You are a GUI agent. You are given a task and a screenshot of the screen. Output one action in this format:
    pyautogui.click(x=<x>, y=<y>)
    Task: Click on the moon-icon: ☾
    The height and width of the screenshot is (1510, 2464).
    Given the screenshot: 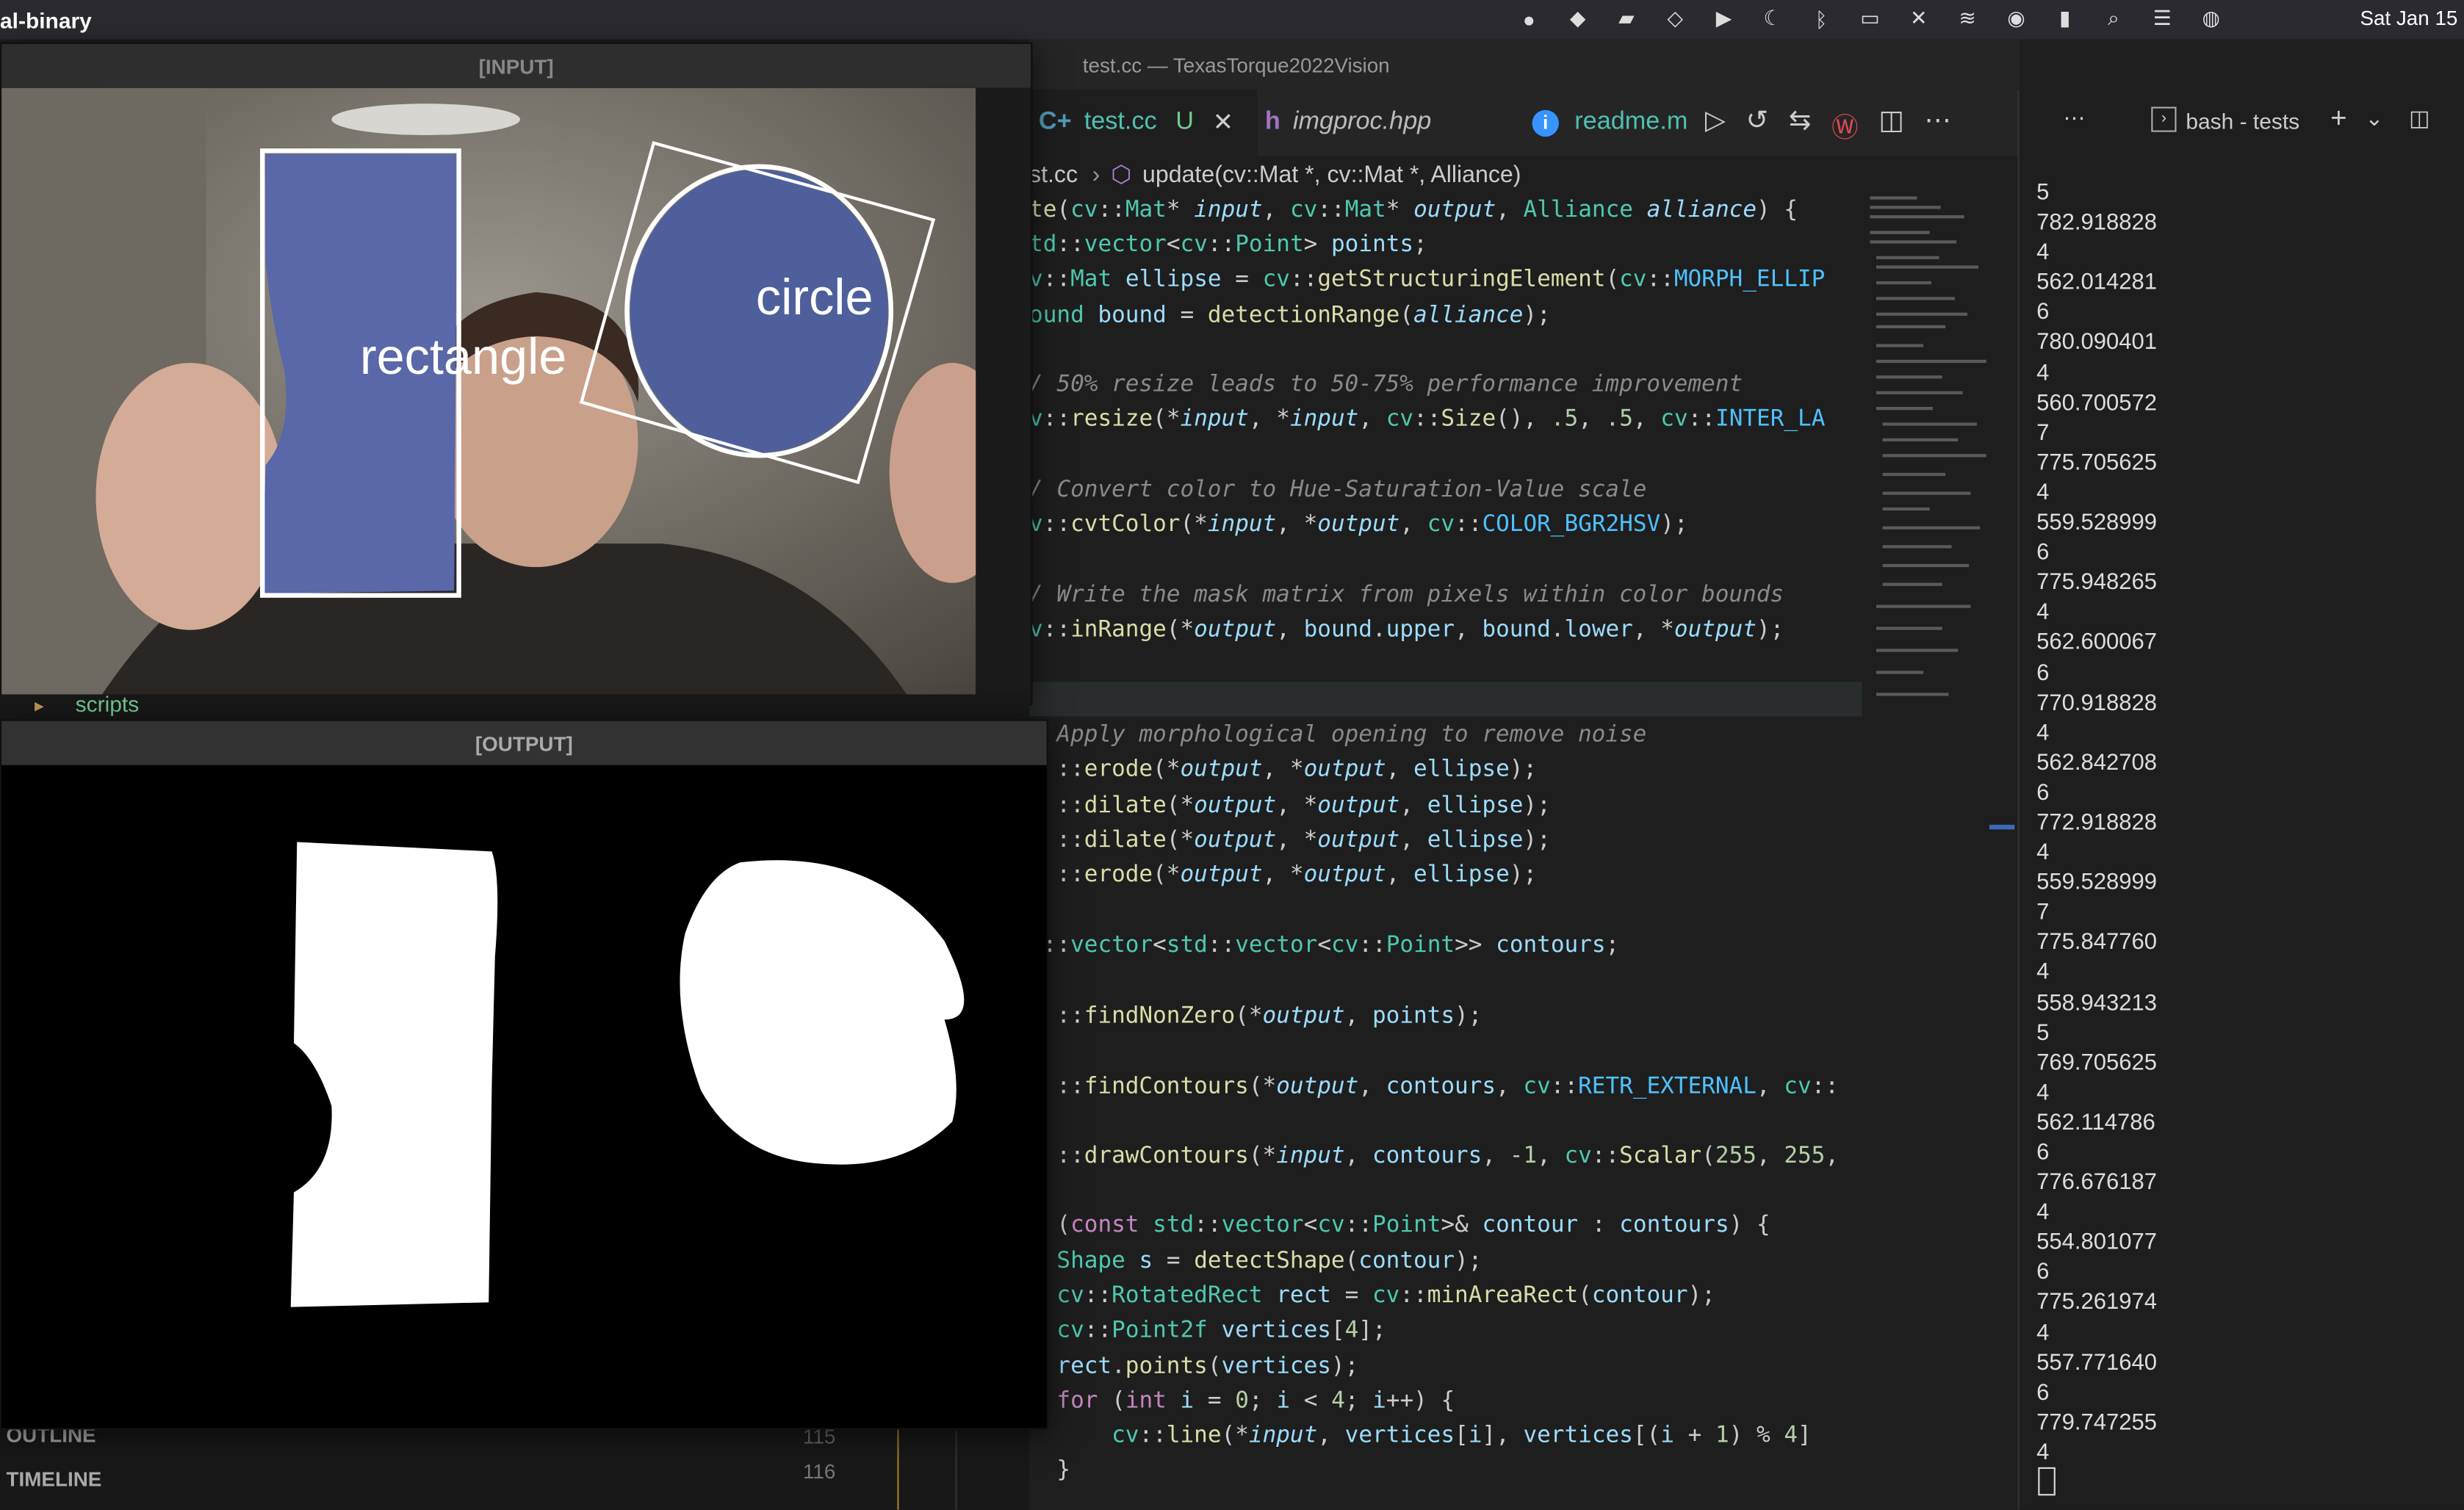 What is the action you would take?
    pyautogui.click(x=1773, y=18)
    